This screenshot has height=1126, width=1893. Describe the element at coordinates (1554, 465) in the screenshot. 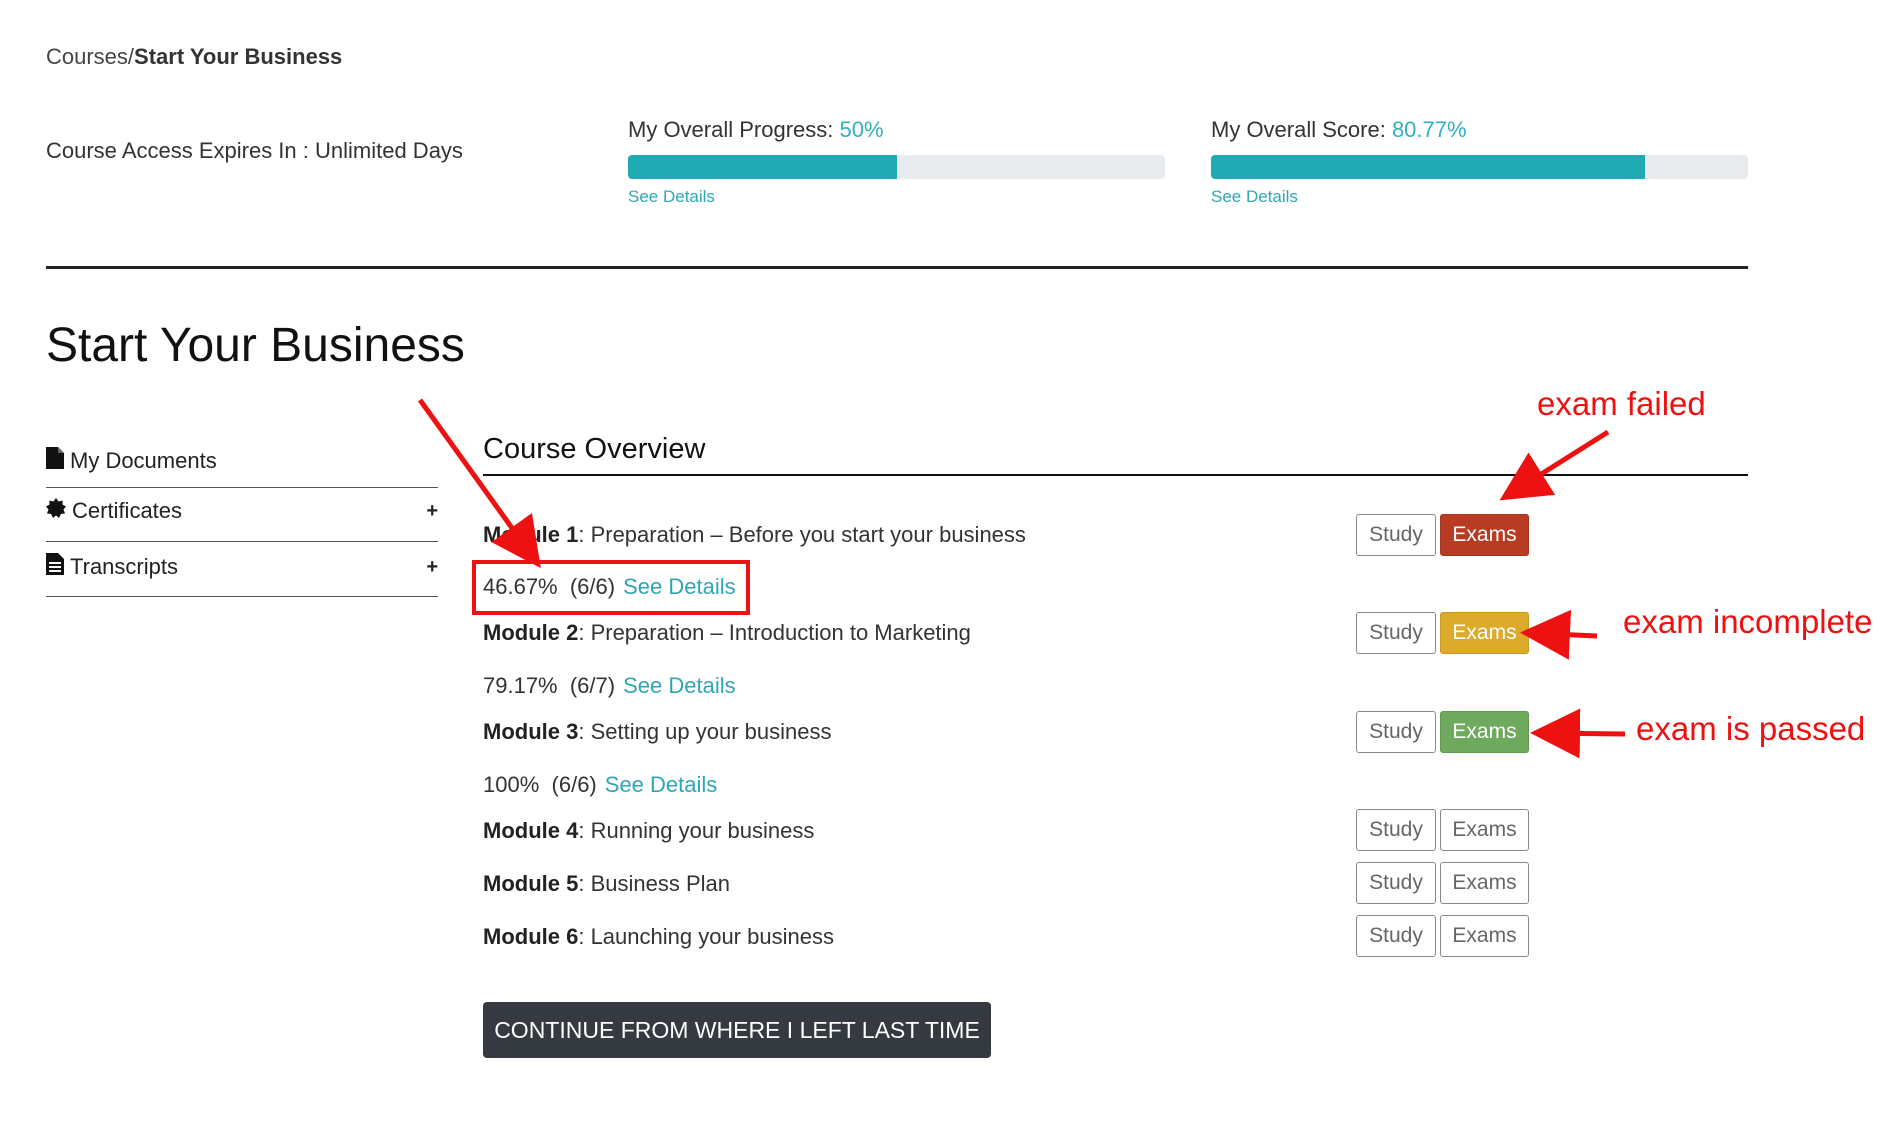

I see `arrow-to-failed-exam` at that location.